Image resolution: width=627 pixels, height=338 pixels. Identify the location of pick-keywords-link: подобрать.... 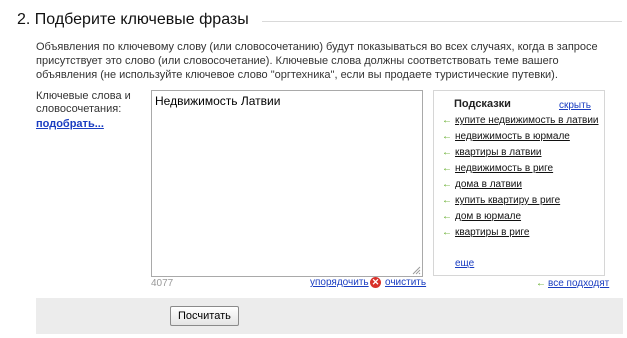
(70, 124).